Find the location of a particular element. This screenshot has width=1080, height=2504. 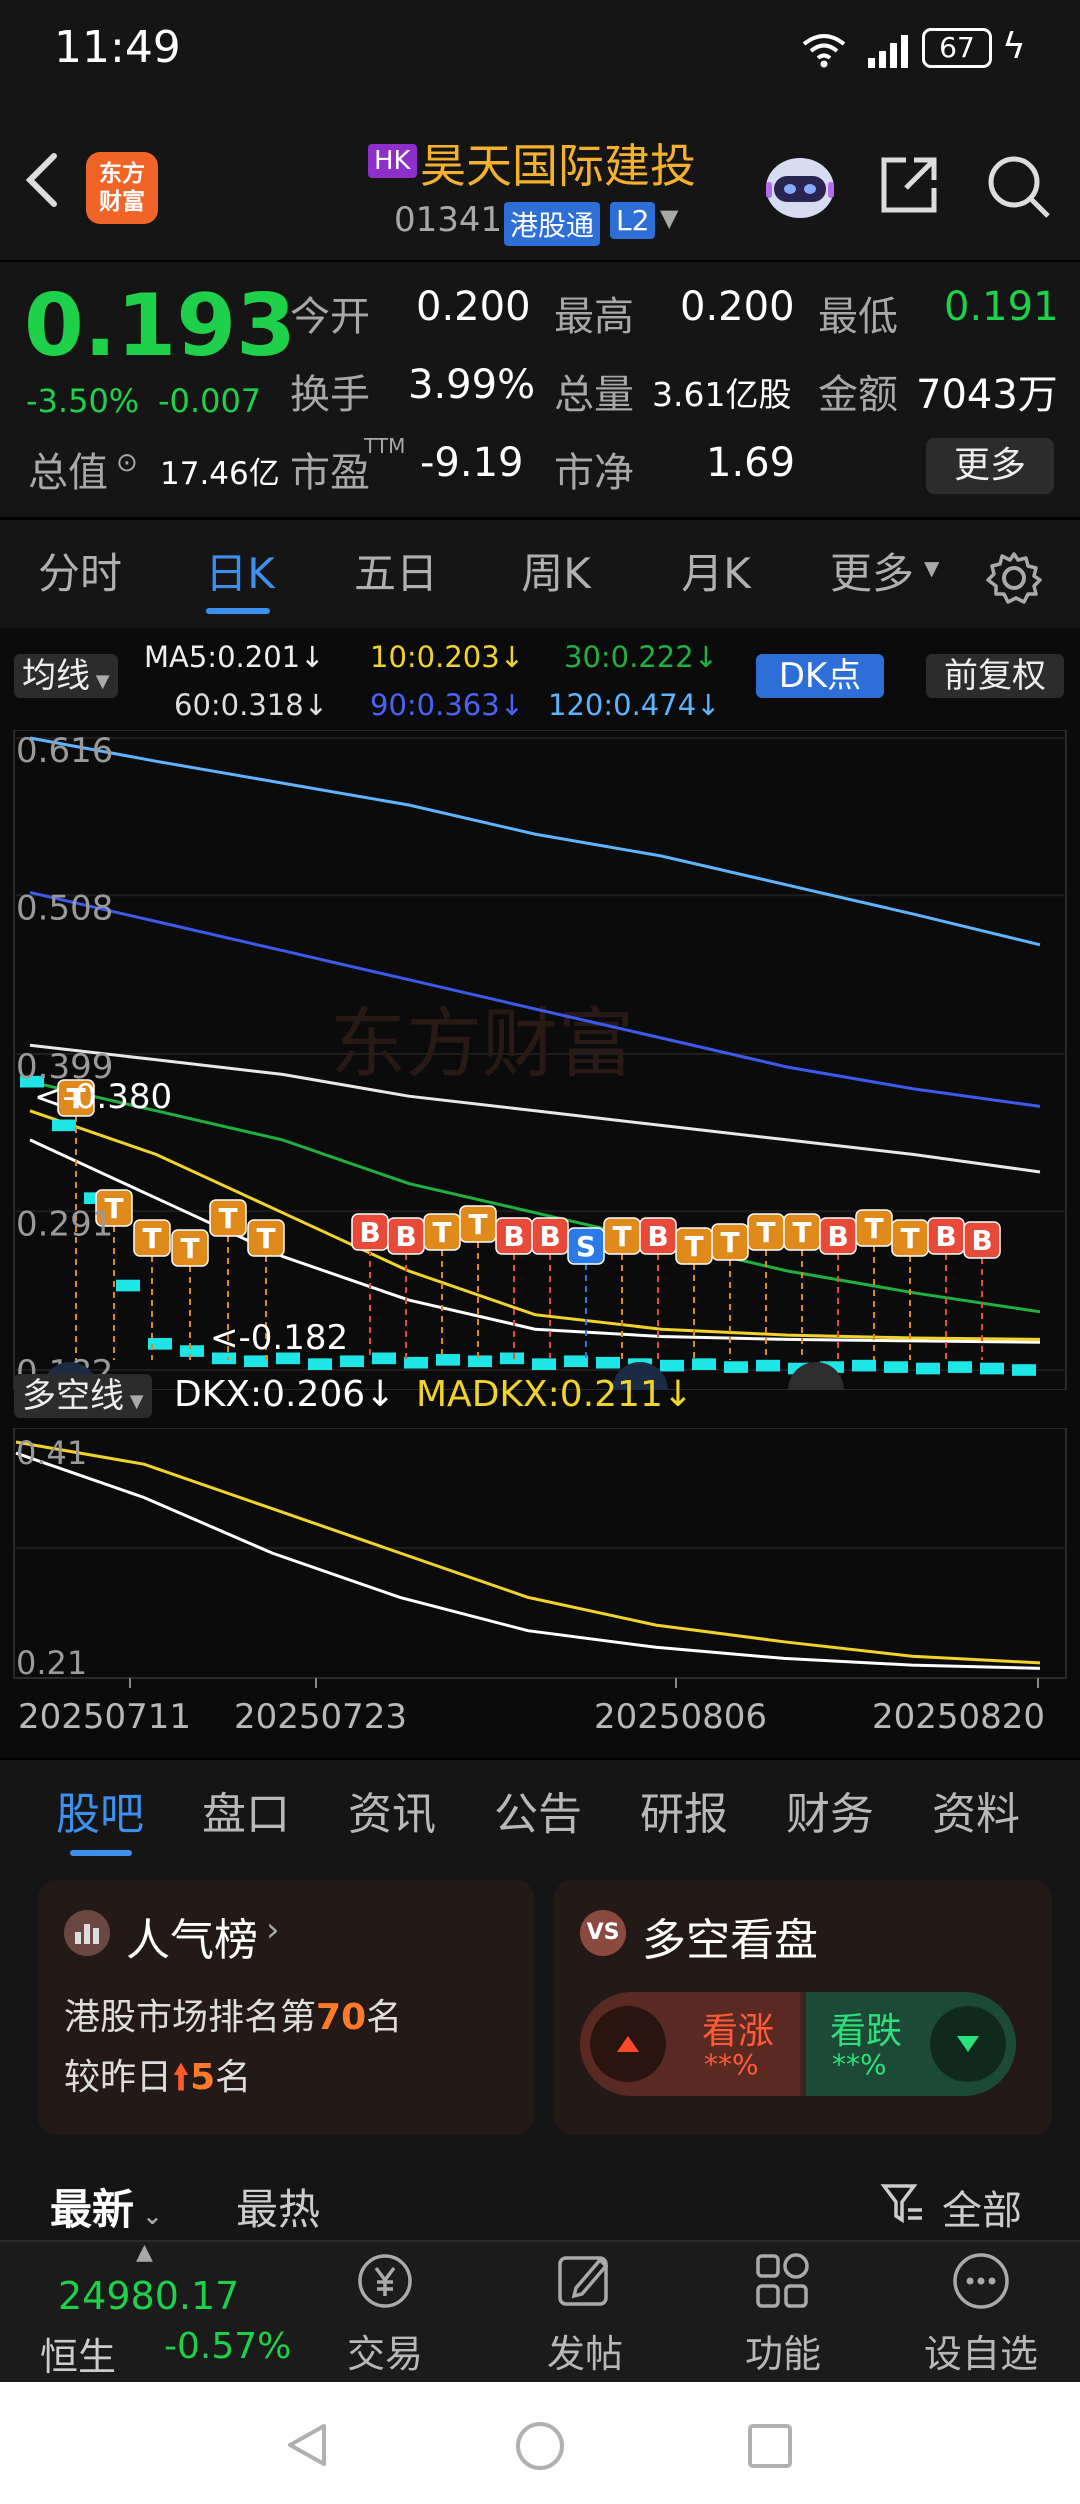

turnover-label: 换手 is located at coordinates (330, 395).